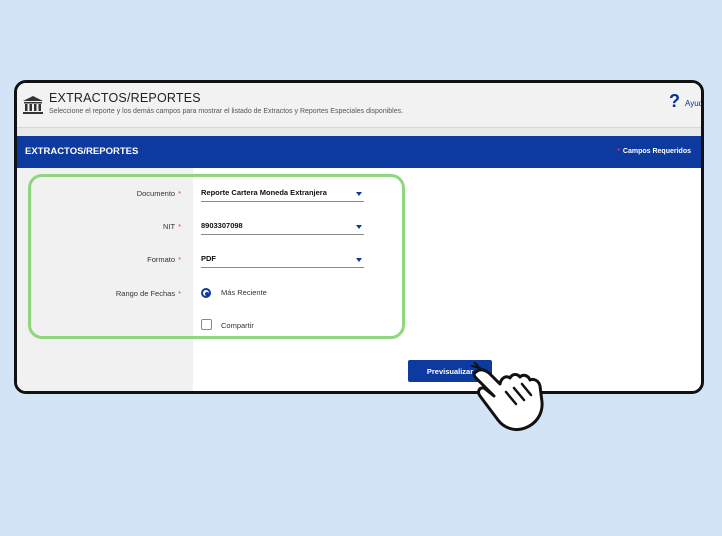 The height and width of the screenshot is (536, 722). Describe the element at coordinates (237, 325) in the screenshot. I see `compartir-label: Compartir` at that location.